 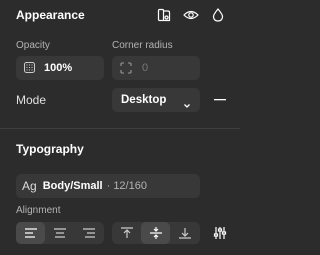 I want to click on styles-icon, so click(x=164, y=15).